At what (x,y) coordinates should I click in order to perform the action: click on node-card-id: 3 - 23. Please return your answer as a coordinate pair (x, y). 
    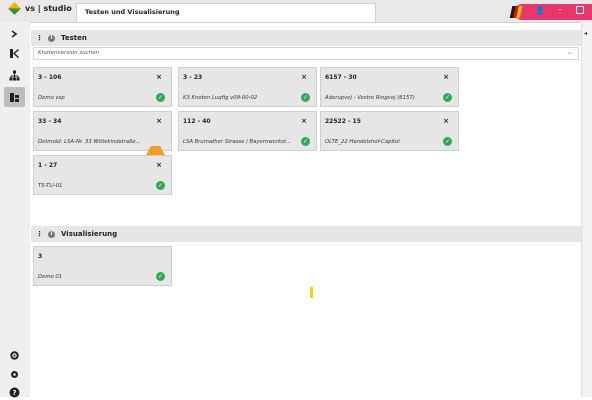
    Looking at the image, I should click on (193, 77).